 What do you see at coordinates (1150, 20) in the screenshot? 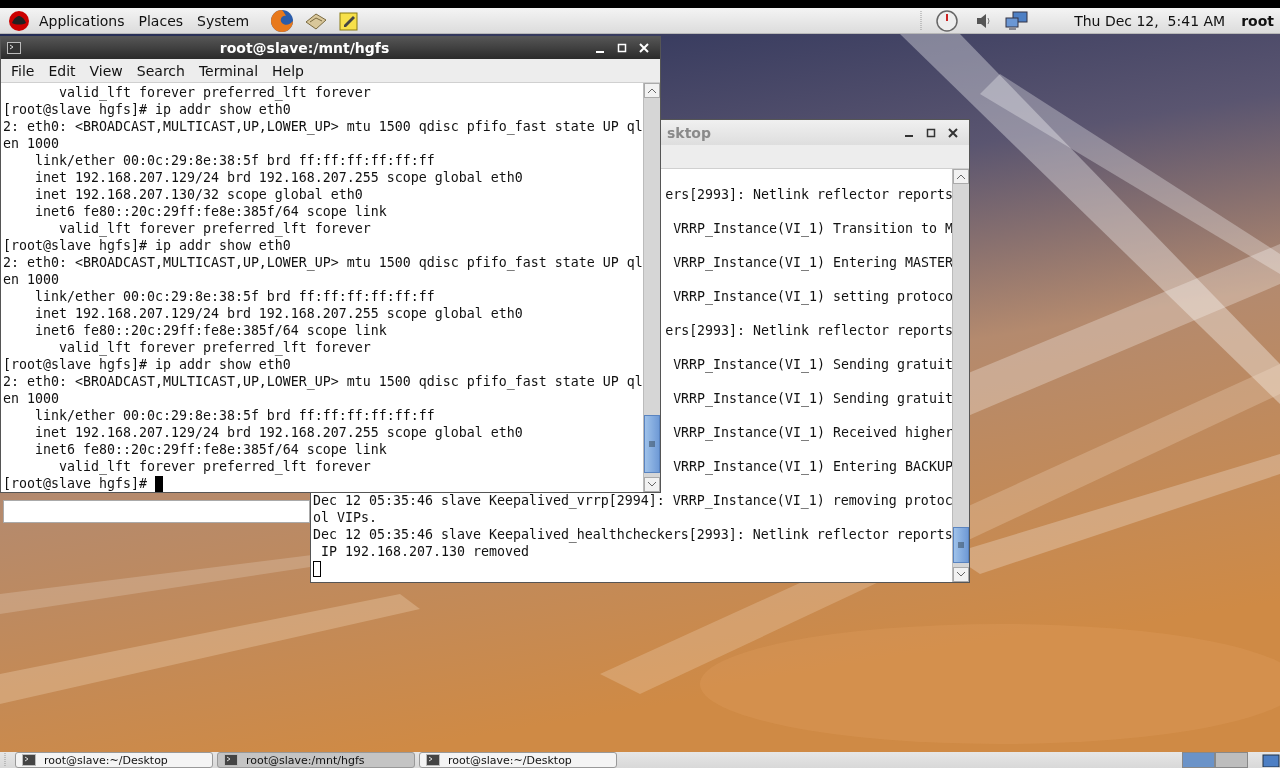
I see `clock: Thu Dec 12, 5:41 AM` at bounding box center [1150, 20].